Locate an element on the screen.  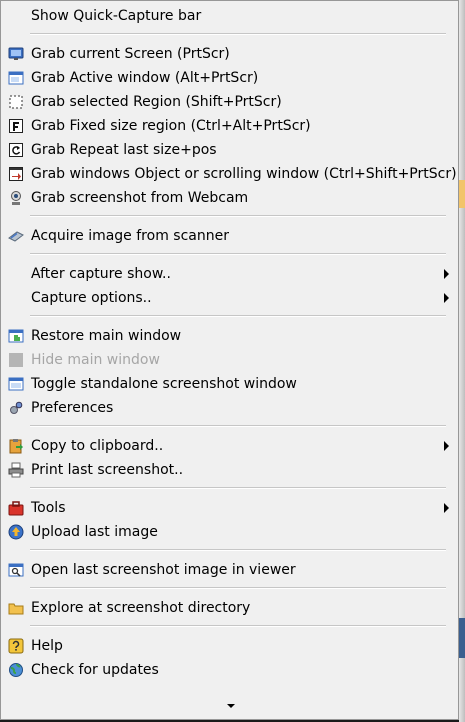
menu-item-label: Open last screenshot image in viewer is located at coordinates (163, 570).